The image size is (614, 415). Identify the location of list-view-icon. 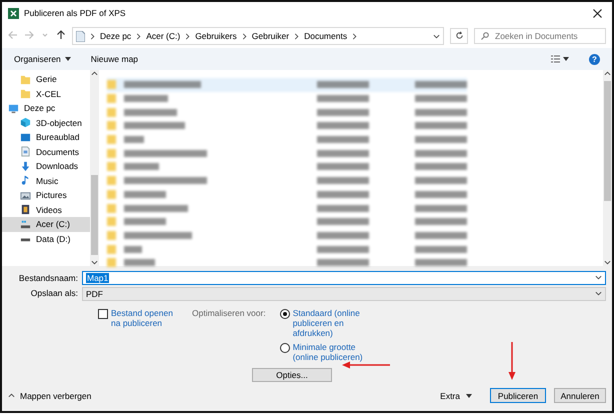
(560, 59).